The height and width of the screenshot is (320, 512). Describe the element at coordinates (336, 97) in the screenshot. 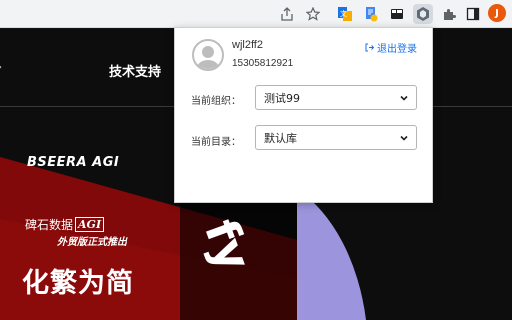

I see `org-select: 测试99` at that location.